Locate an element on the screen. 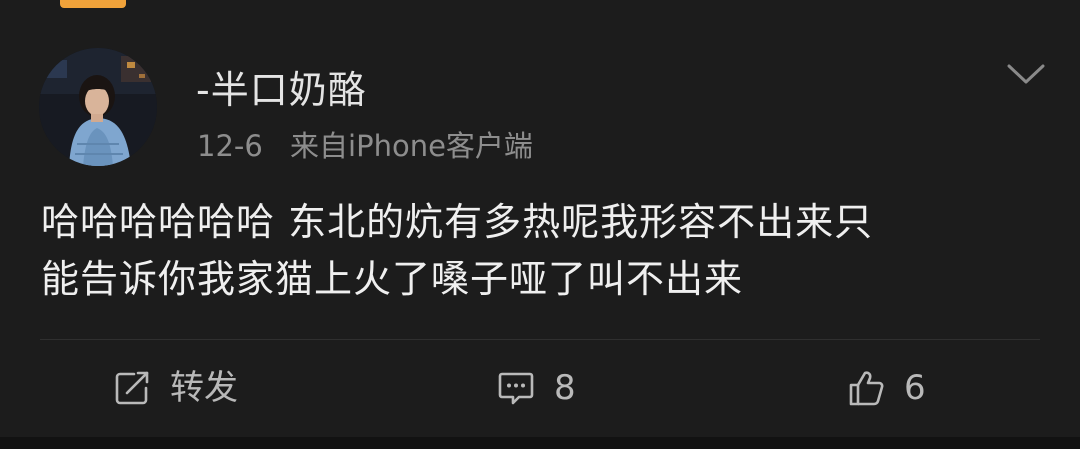 Image resolution: width=1080 pixels, height=449 pixels. comment-count: 8 is located at coordinates (565, 388).